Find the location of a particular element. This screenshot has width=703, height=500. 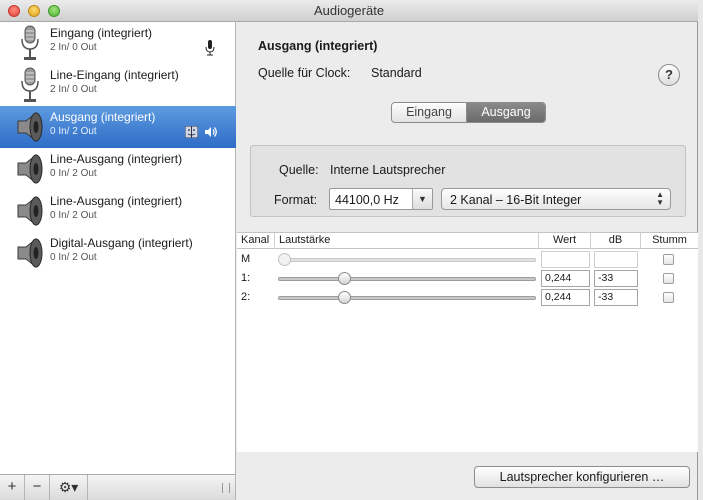

device-item-line-ausgang-2: Line-Ausgang (integriert) 0 In/ 2 Out is located at coordinates (118, 211).